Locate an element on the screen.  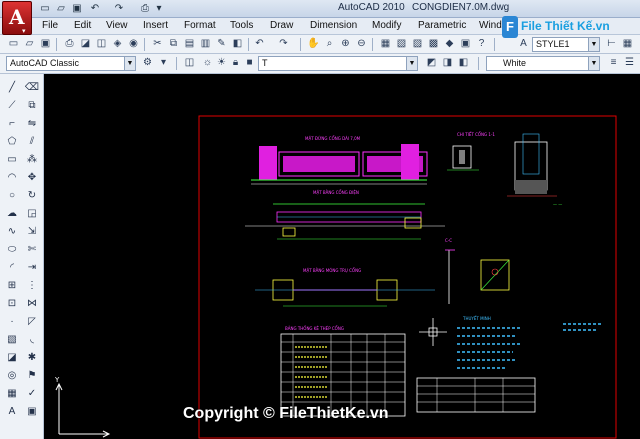
plot-preview-icon: ◪ is located at coordinates (85, 44).